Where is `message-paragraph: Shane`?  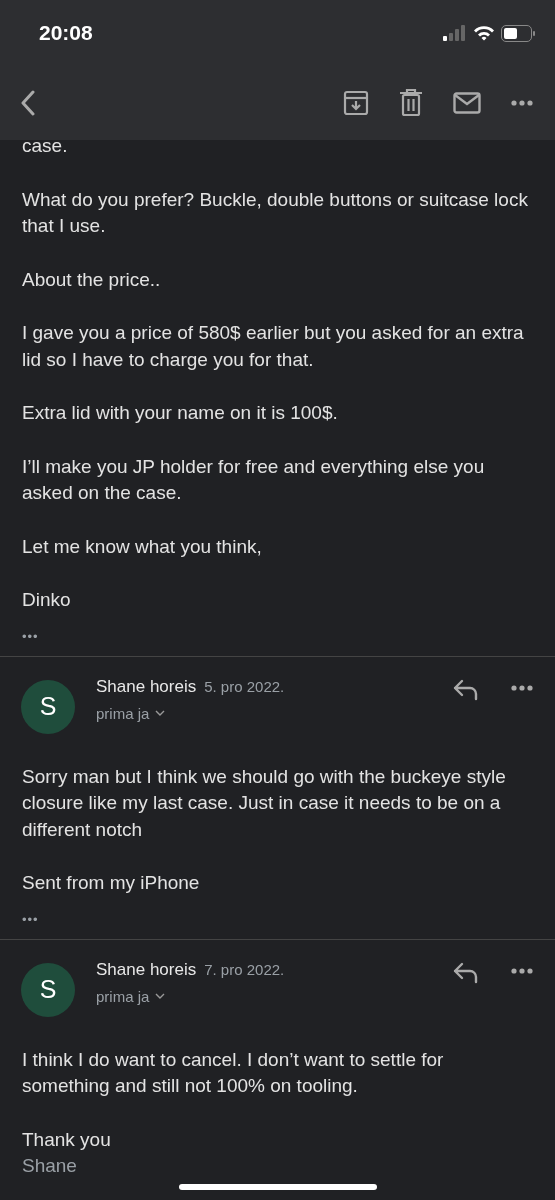 message-paragraph: Shane is located at coordinates (49, 1166).